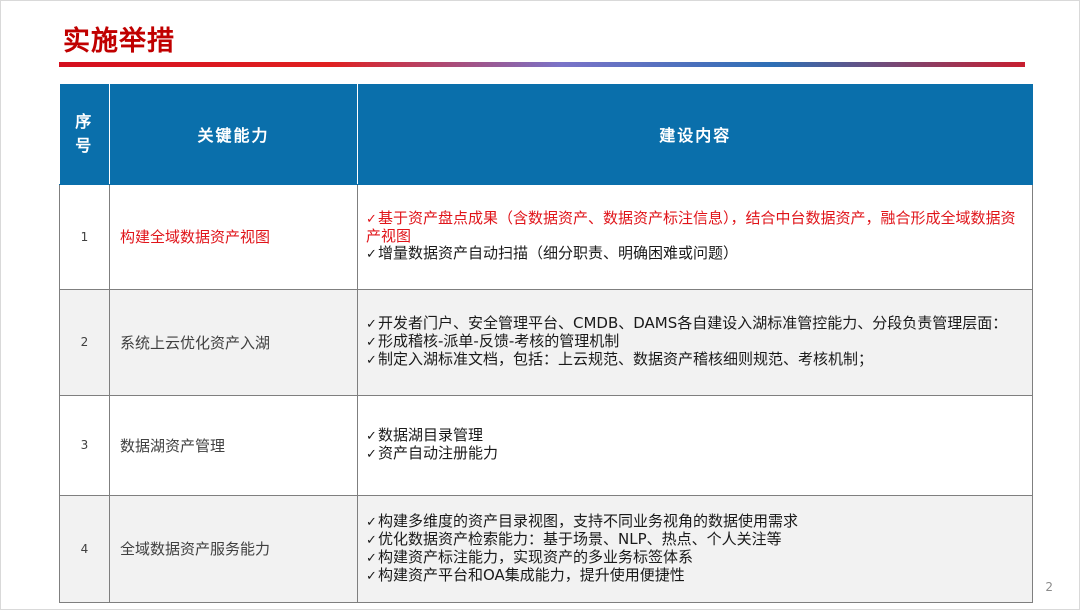 This screenshot has height=610, width=1080. Describe the element at coordinates (84, 548) in the screenshot. I see `row-number: 4` at that location.